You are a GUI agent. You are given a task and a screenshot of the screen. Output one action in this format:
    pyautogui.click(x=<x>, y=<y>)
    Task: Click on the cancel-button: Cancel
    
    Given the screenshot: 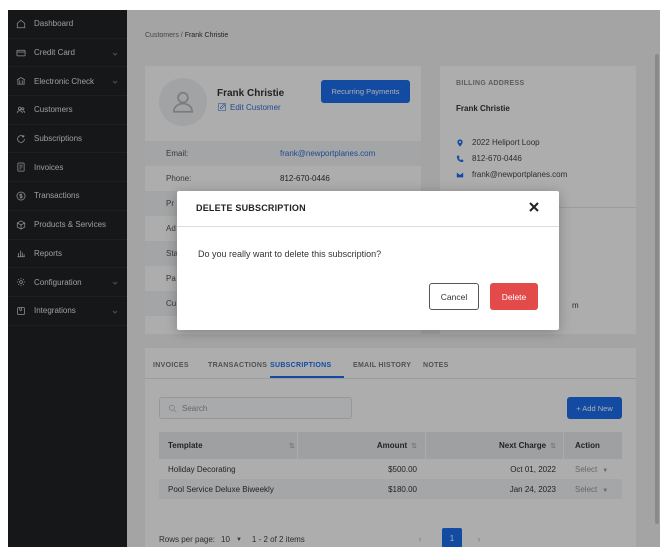 What is the action you would take?
    pyautogui.click(x=454, y=296)
    